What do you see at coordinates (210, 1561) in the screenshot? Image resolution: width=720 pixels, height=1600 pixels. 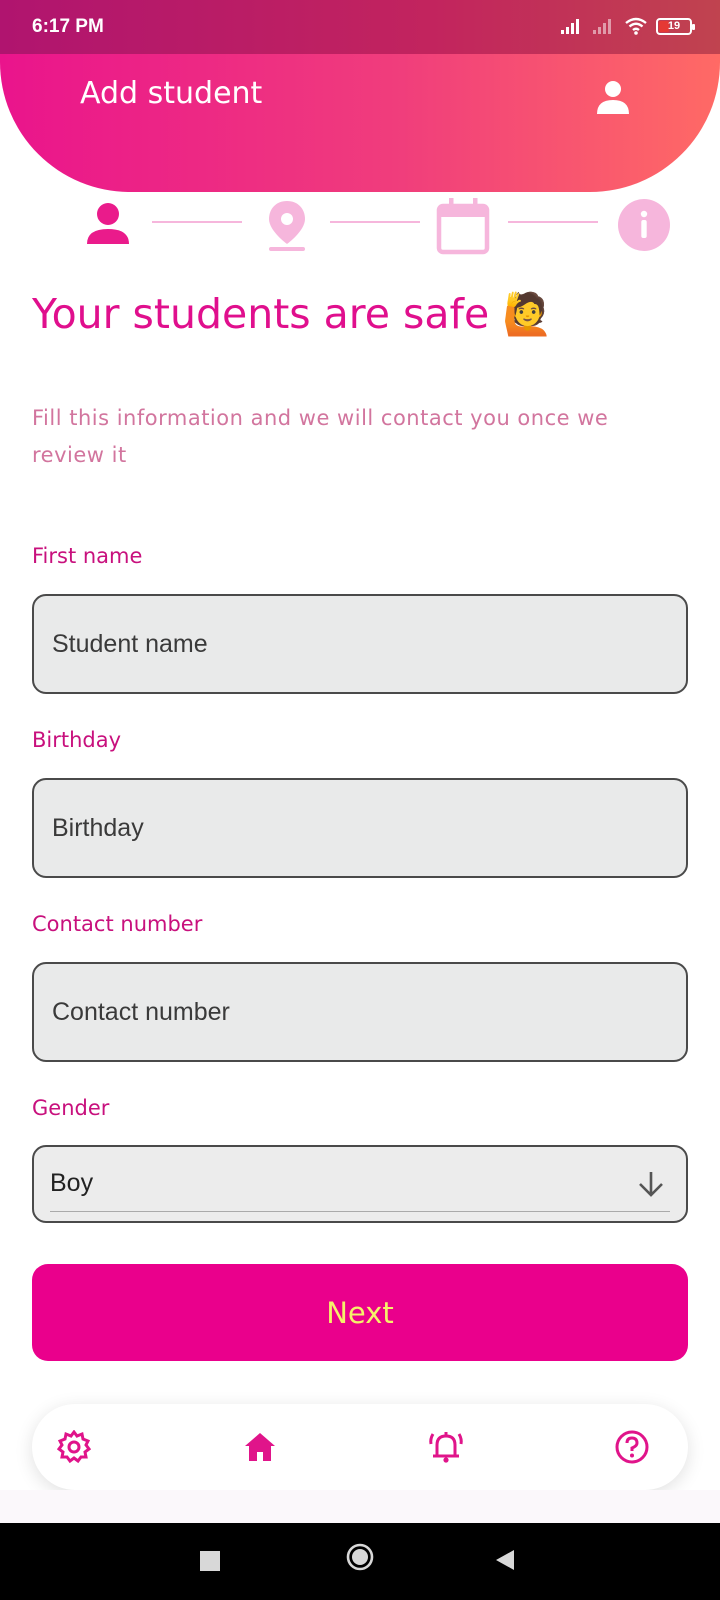 I see `recents-square-icon` at bounding box center [210, 1561].